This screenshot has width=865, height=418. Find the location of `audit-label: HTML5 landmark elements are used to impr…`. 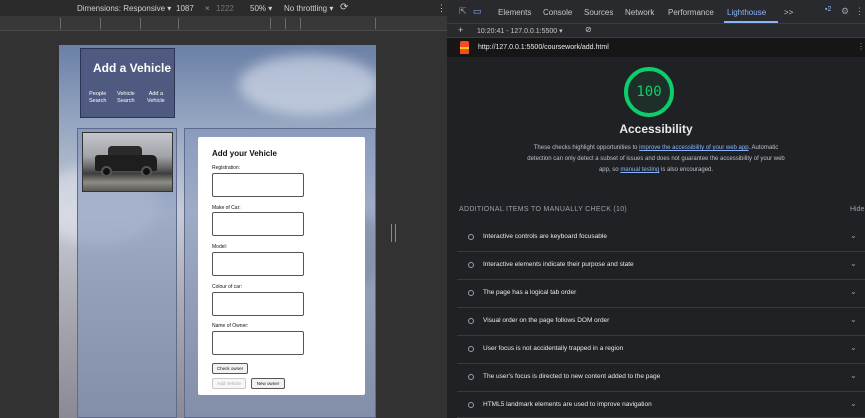

audit-label: HTML5 landmark elements are used to impr… is located at coordinates (567, 404).